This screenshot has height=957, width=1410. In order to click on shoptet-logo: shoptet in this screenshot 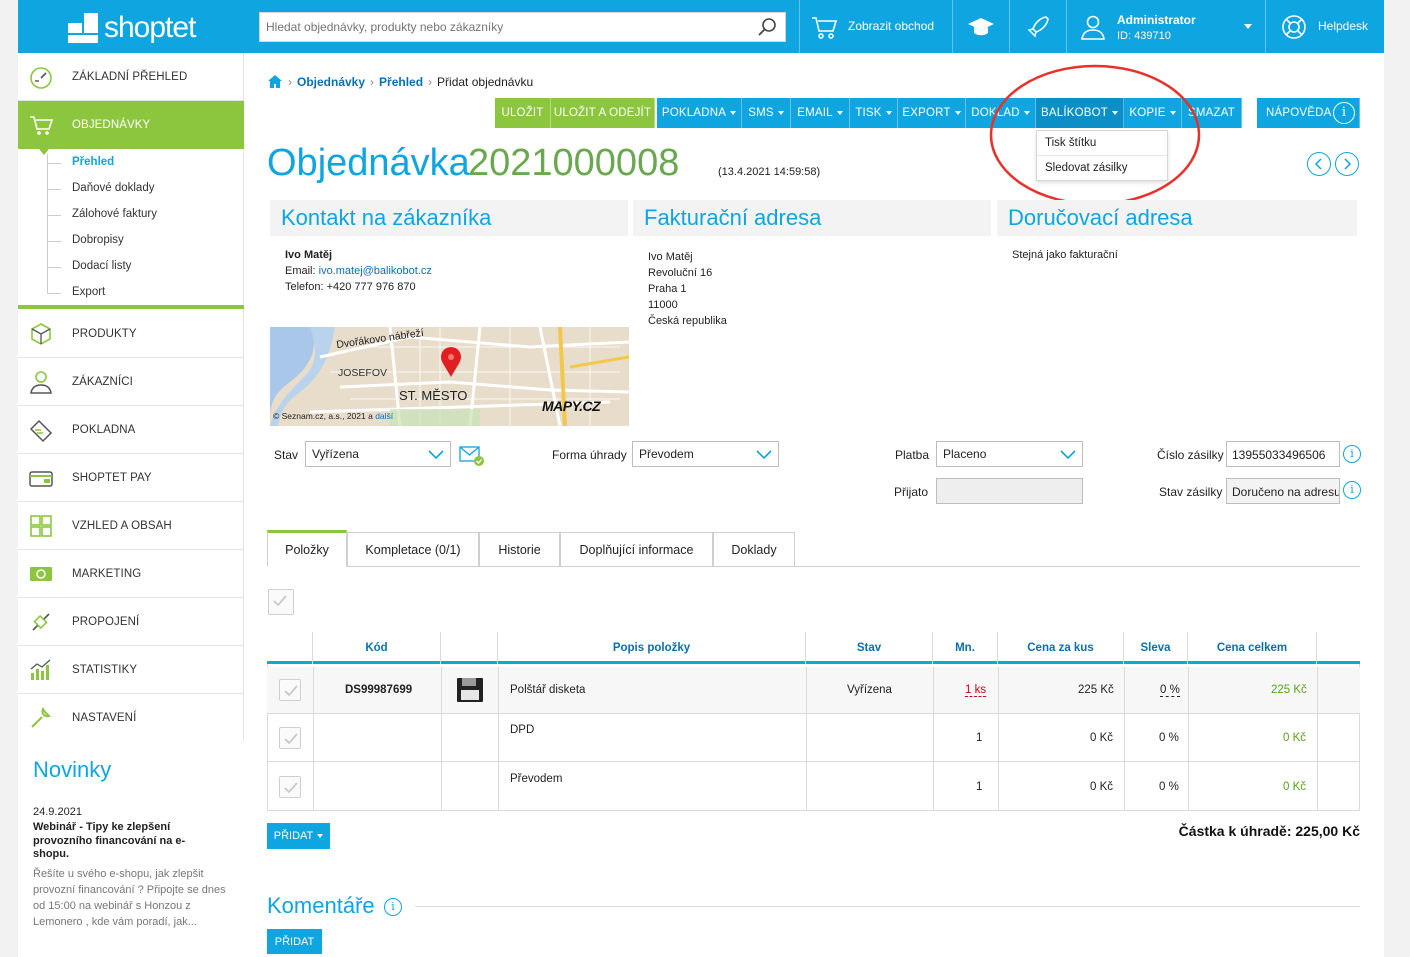, I will do `click(132, 28)`.